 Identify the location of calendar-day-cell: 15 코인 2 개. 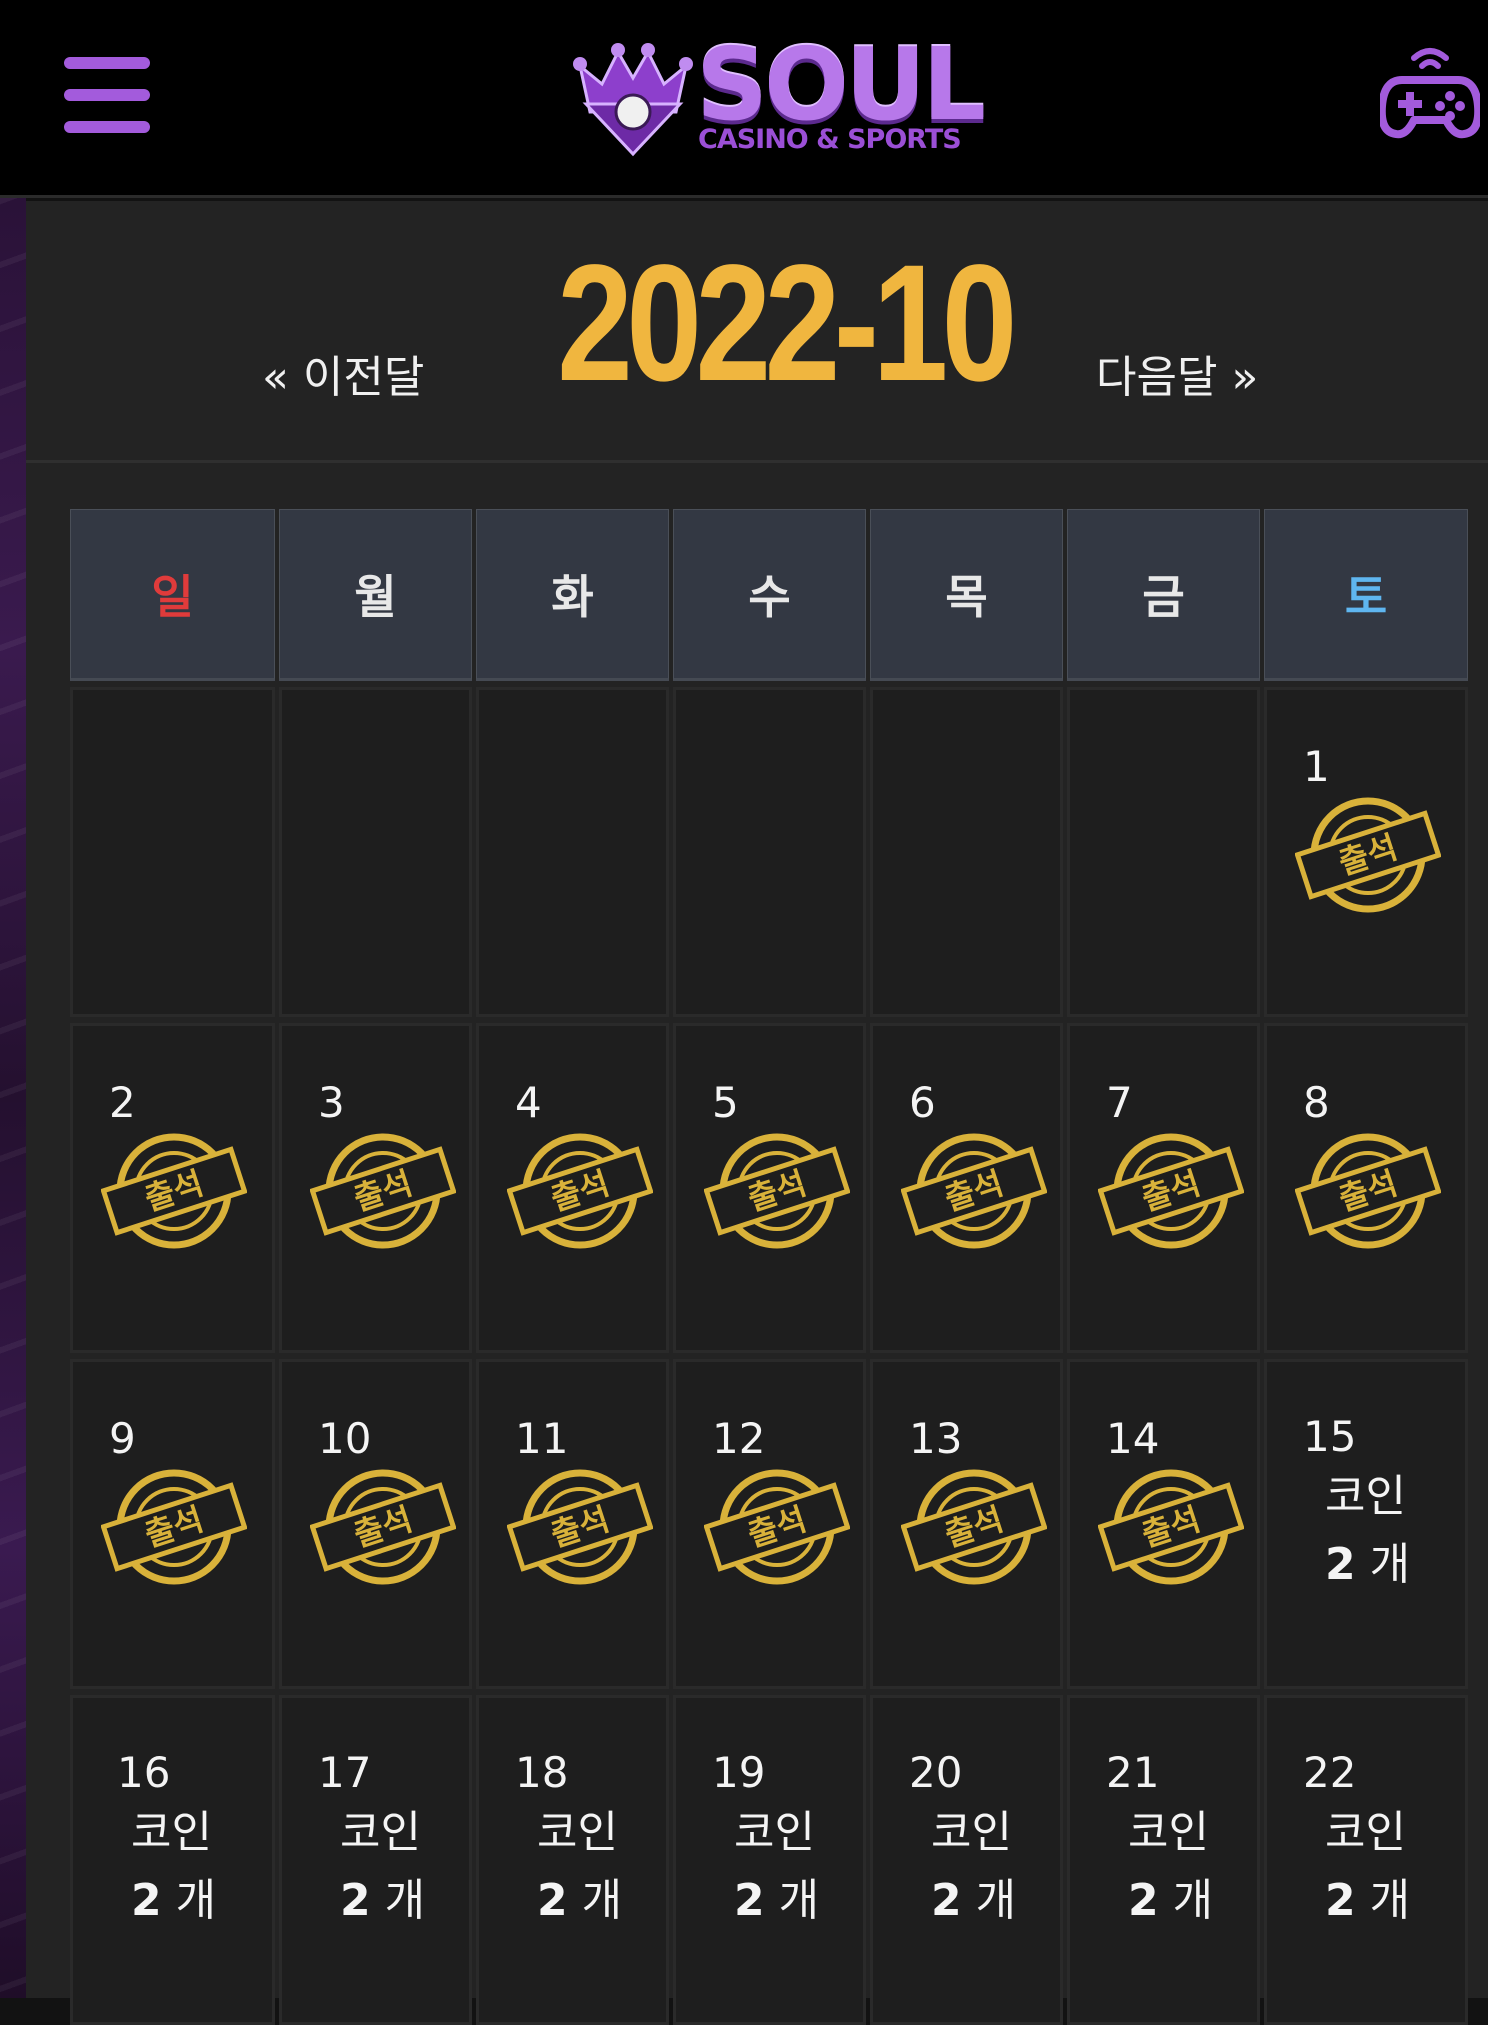
(1366, 1524).